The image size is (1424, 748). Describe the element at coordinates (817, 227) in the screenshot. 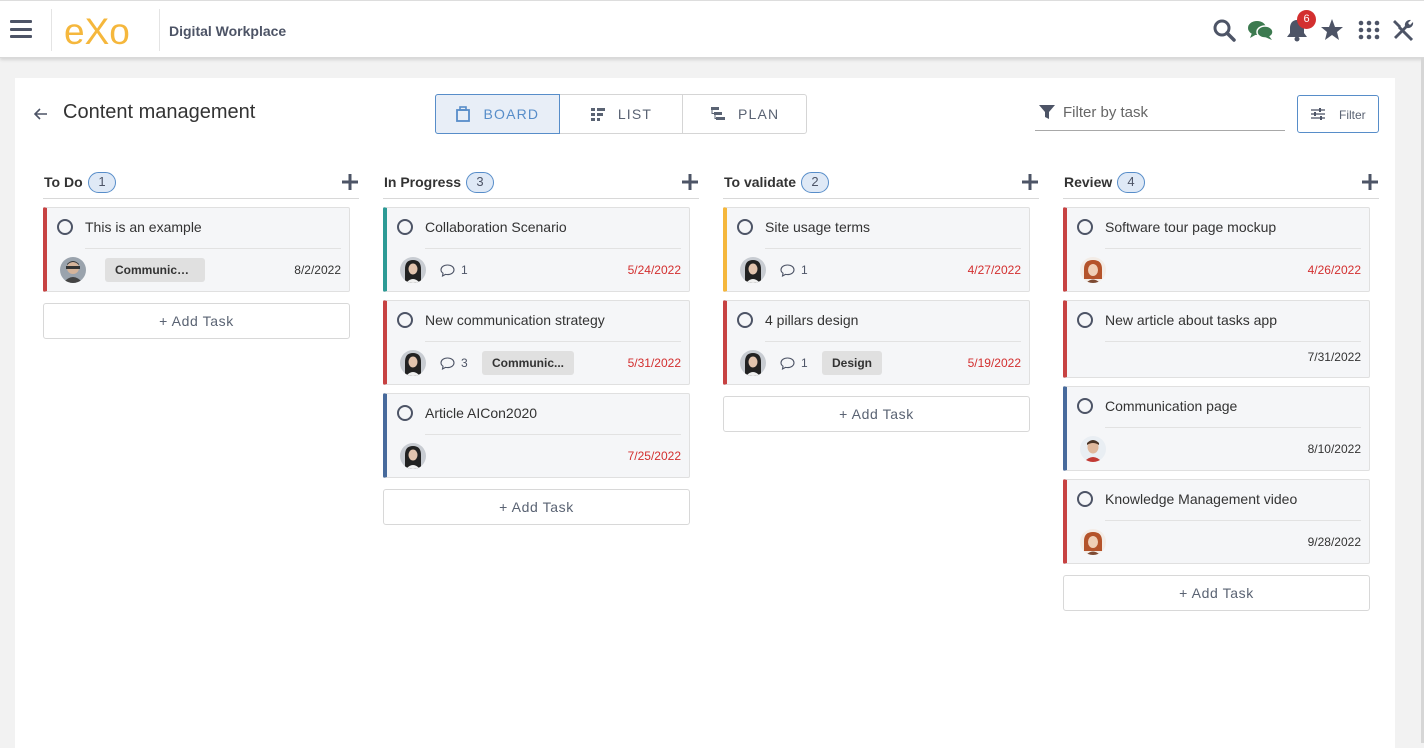

I see `task-title: Site usage terms` at that location.